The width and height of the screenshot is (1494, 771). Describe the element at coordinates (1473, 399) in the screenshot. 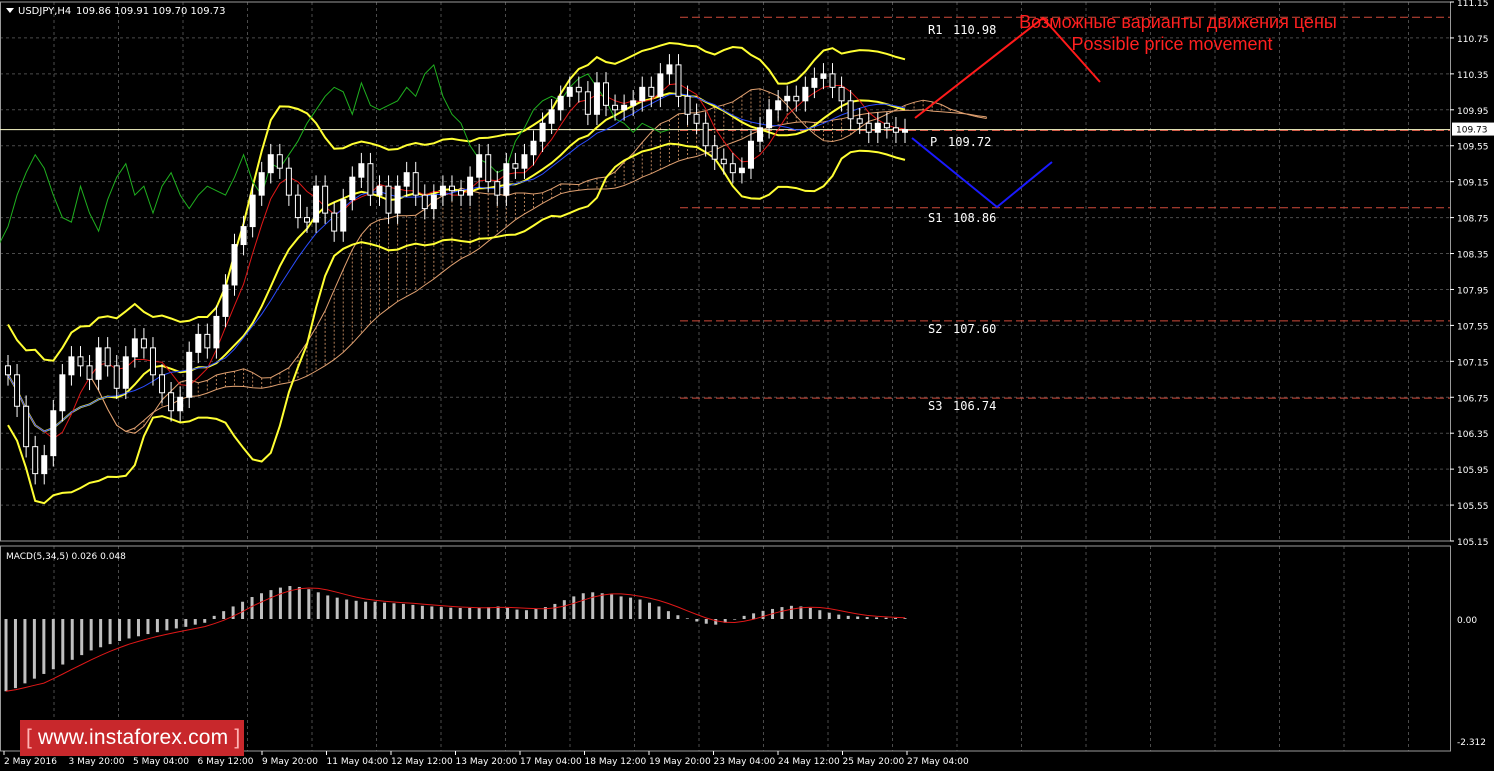

I see `price-tick-label: 106.75` at that location.